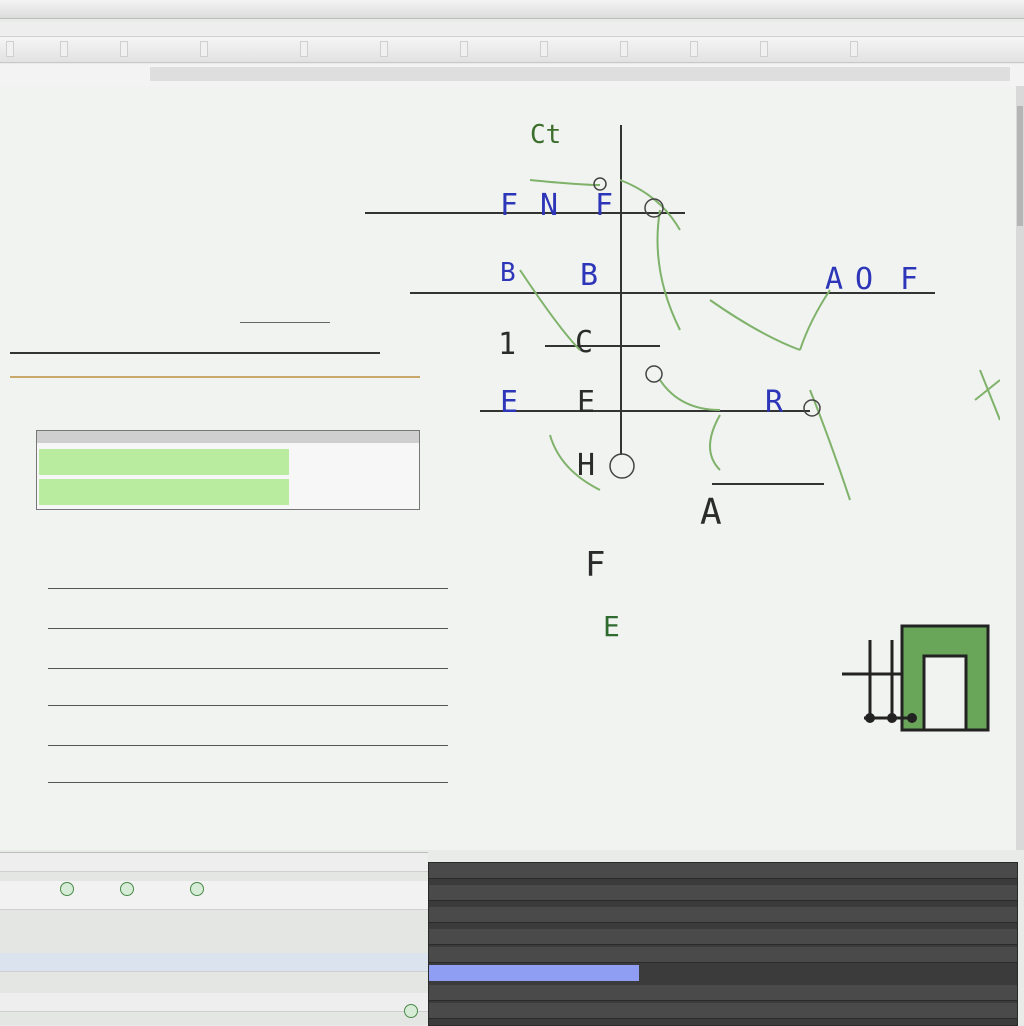  Describe the element at coordinates (534, 973) in the screenshot. I see `panel-selected-row` at that location.